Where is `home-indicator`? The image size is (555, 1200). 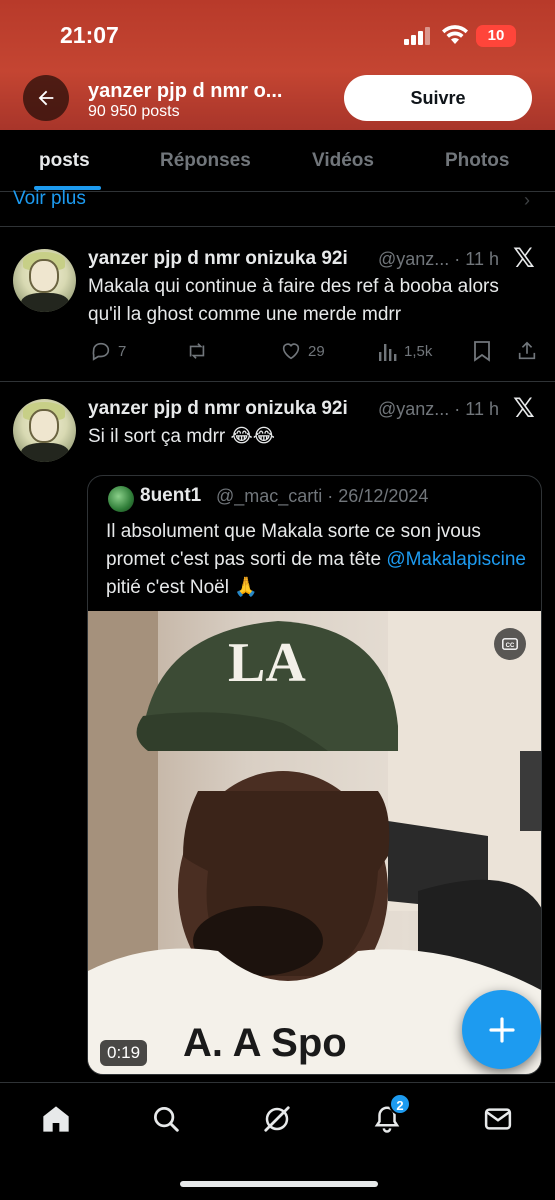
home-indicator is located at coordinates (279, 1184).